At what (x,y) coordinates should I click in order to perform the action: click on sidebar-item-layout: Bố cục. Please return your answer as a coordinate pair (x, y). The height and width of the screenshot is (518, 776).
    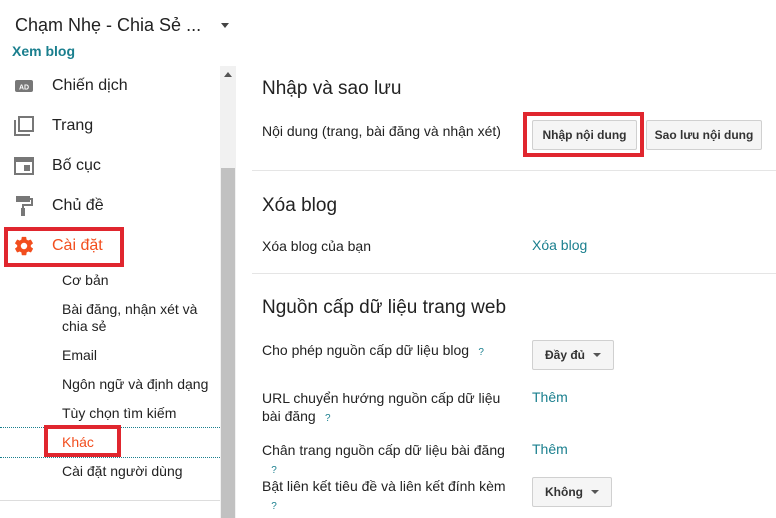
    Looking at the image, I should click on (110, 166).